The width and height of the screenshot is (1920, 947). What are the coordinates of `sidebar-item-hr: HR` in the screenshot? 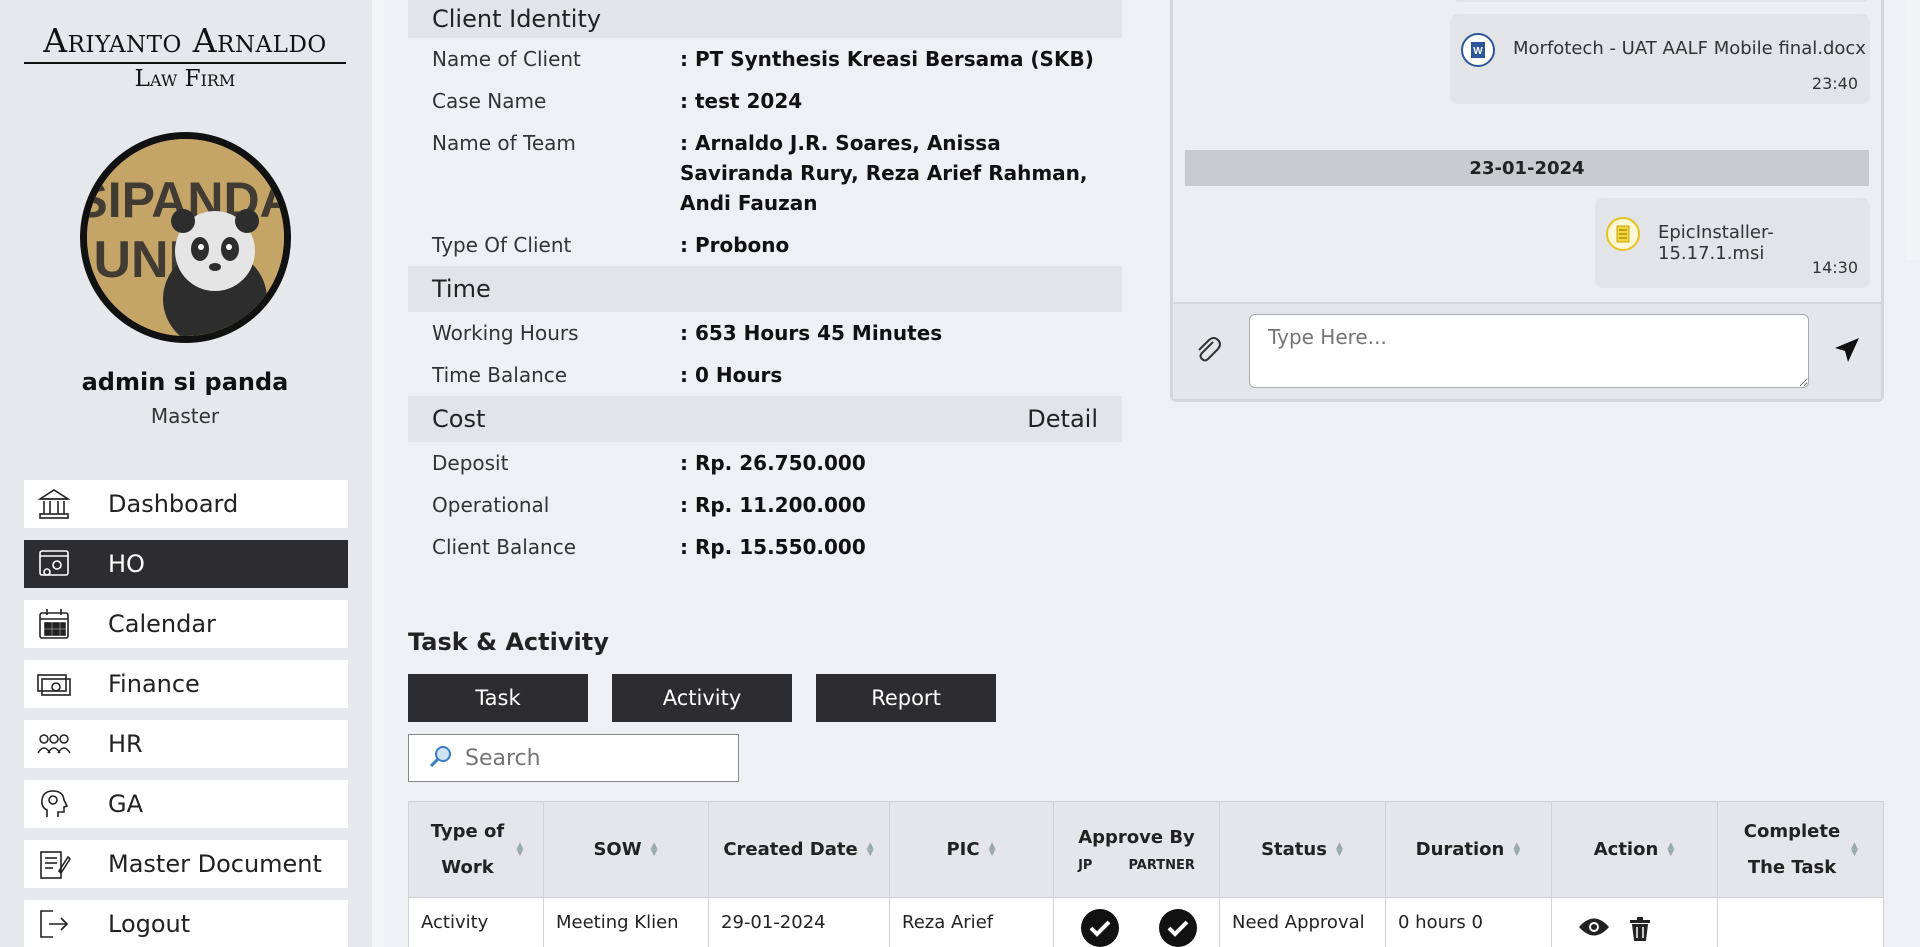 It's located at (186, 744).